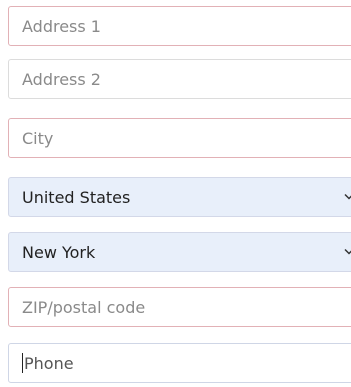 The height and width of the screenshot is (387, 351). What do you see at coordinates (49, 363) in the screenshot?
I see `phone-placeholder: Phone` at bounding box center [49, 363].